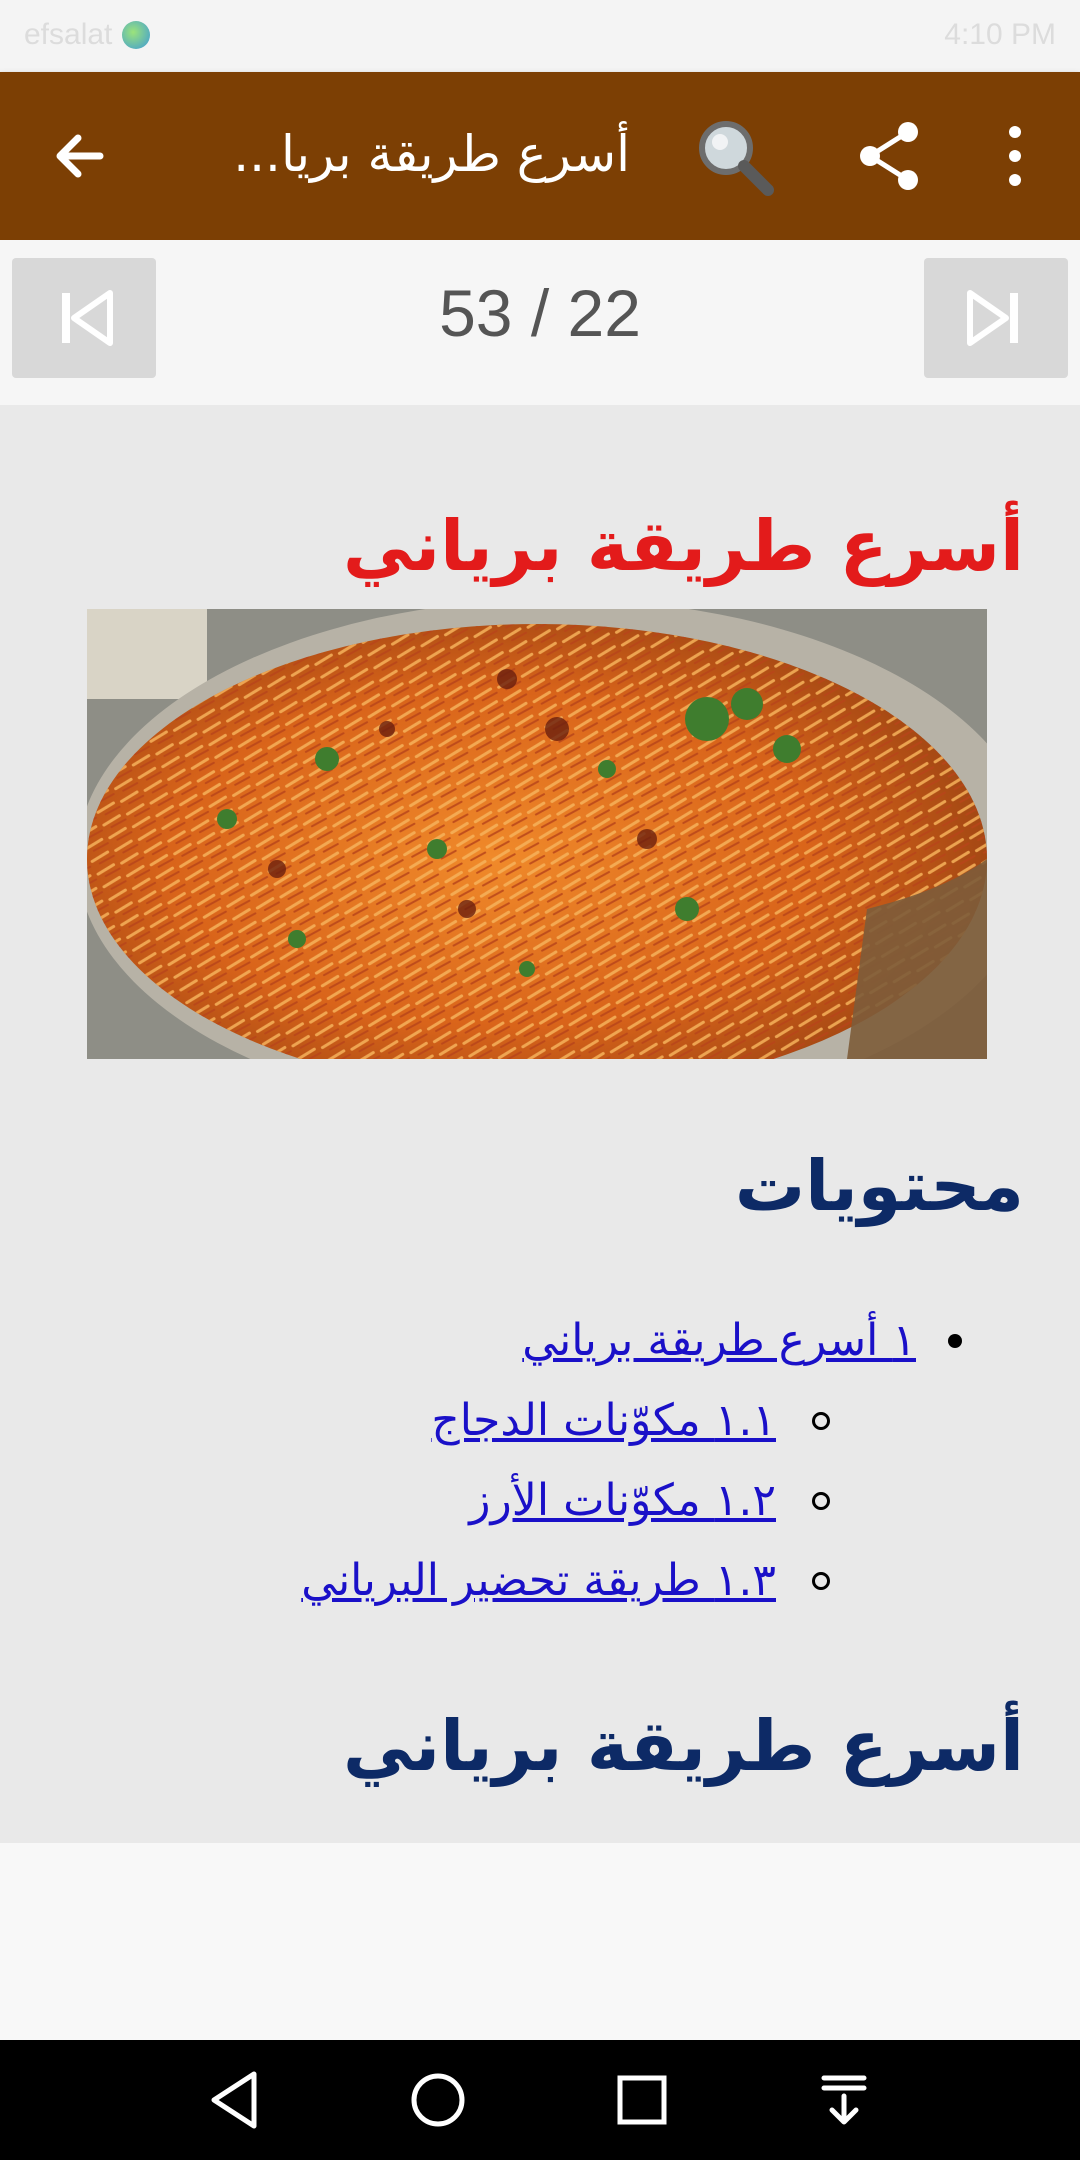  Describe the element at coordinates (540, 36) in the screenshot. I see `status-bar: efsalat 4:10 PM` at that location.